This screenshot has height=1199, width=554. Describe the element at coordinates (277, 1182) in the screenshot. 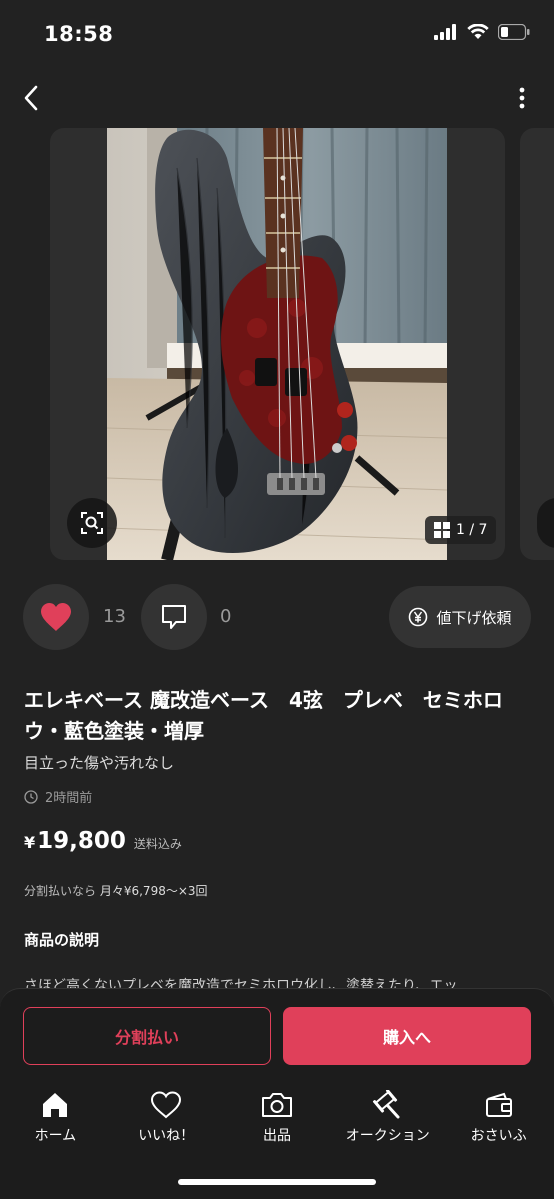

I see `home-indicator` at that location.